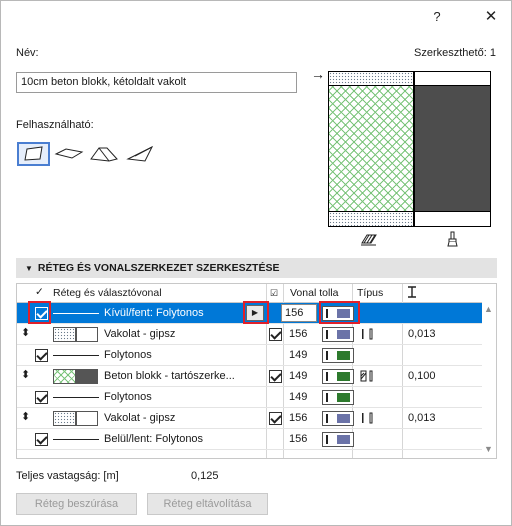 Image resolution: width=512 pixels, height=526 pixels. What do you see at coordinates (67, 476) in the screenshot?
I see `total-thickness-label: Teljes vastagság: [m]` at bounding box center [67, 476].